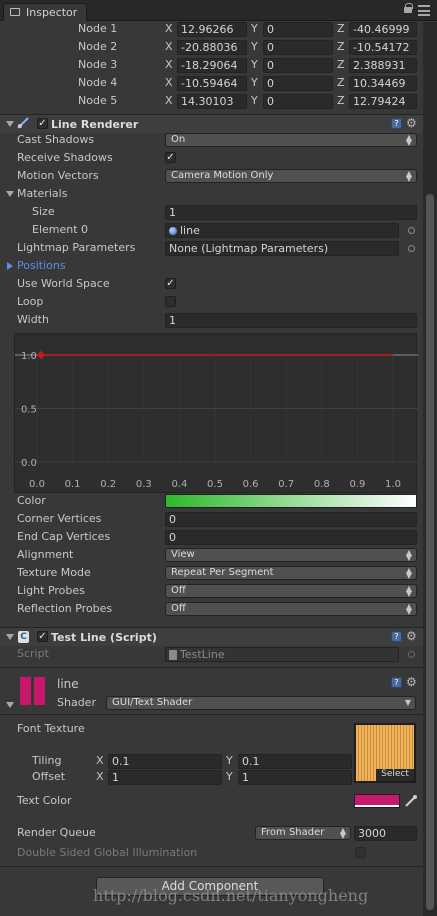  What do you see at coordinates (165, 777) in the screenshot?
I see `offset-x-field: 1` at bounding box center [165, 777].